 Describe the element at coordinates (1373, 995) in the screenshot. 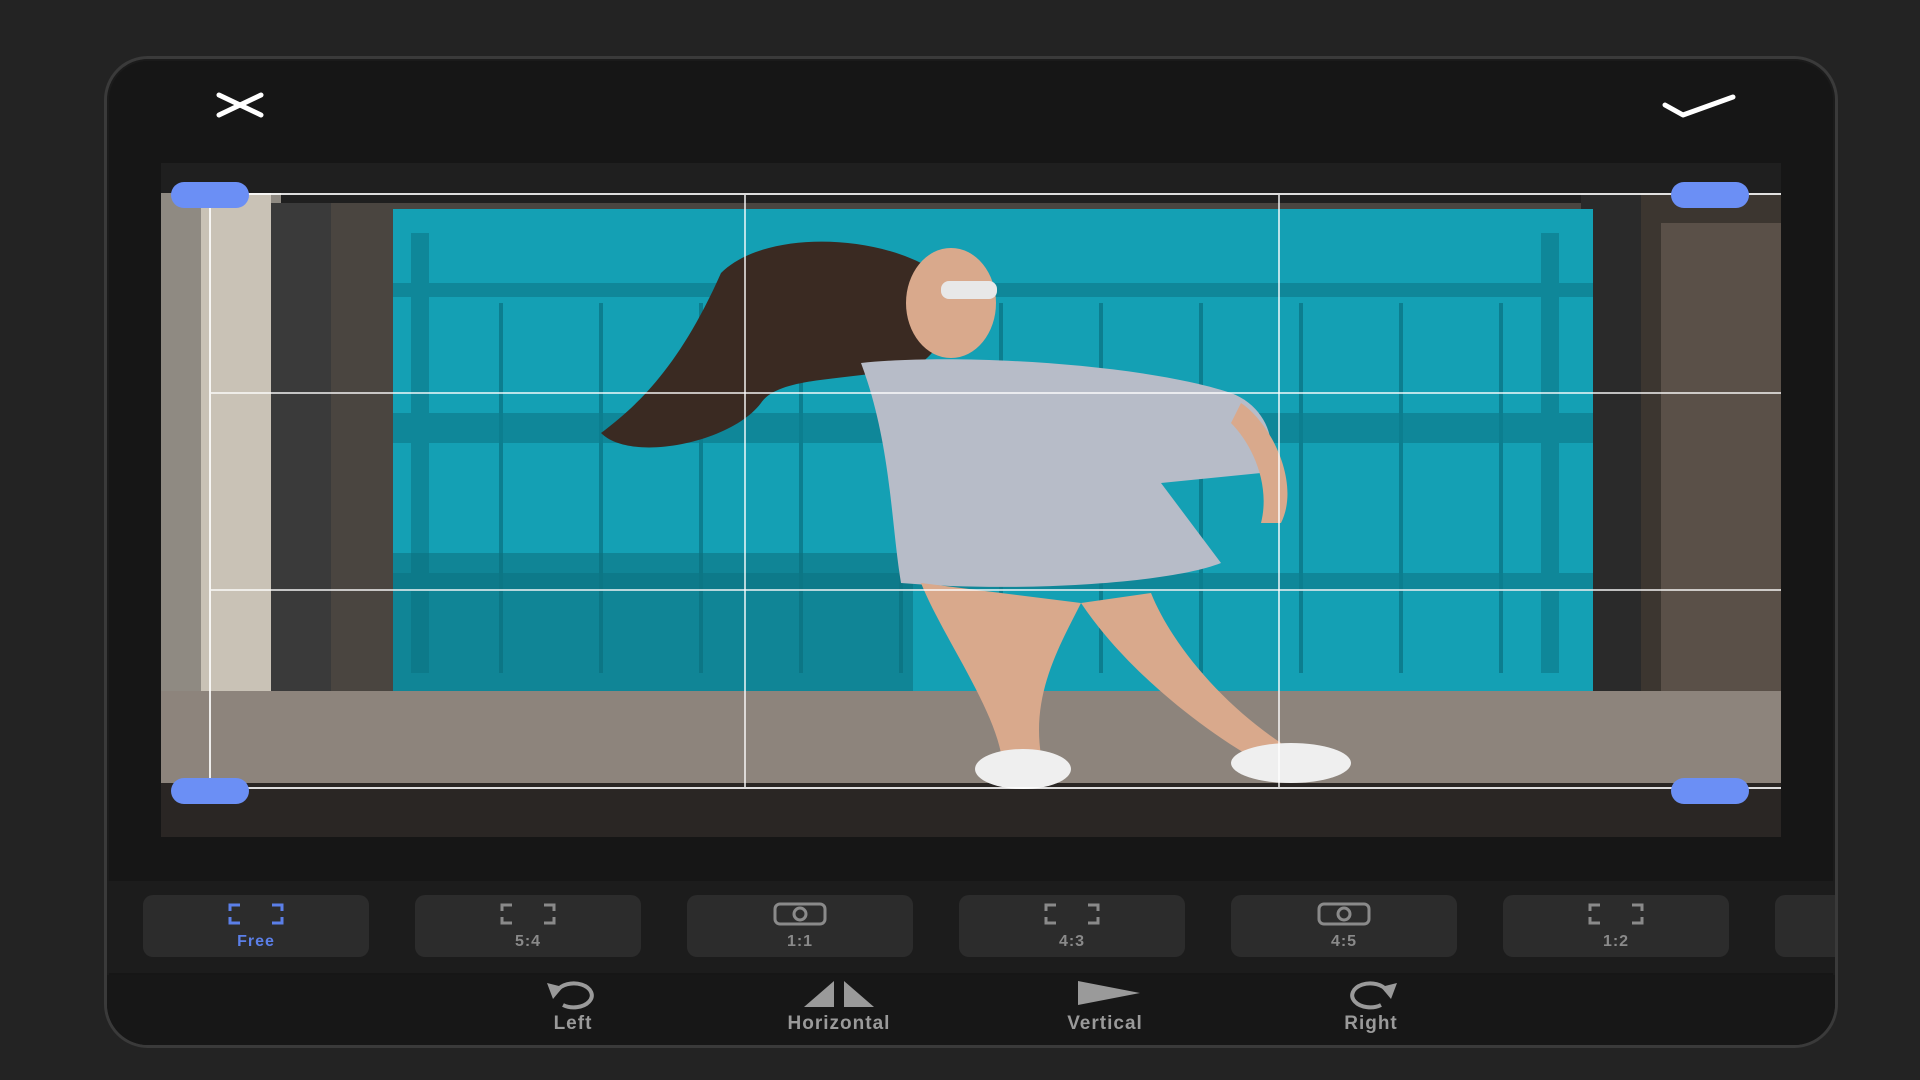

I see `rotate-right-icon` at that location.